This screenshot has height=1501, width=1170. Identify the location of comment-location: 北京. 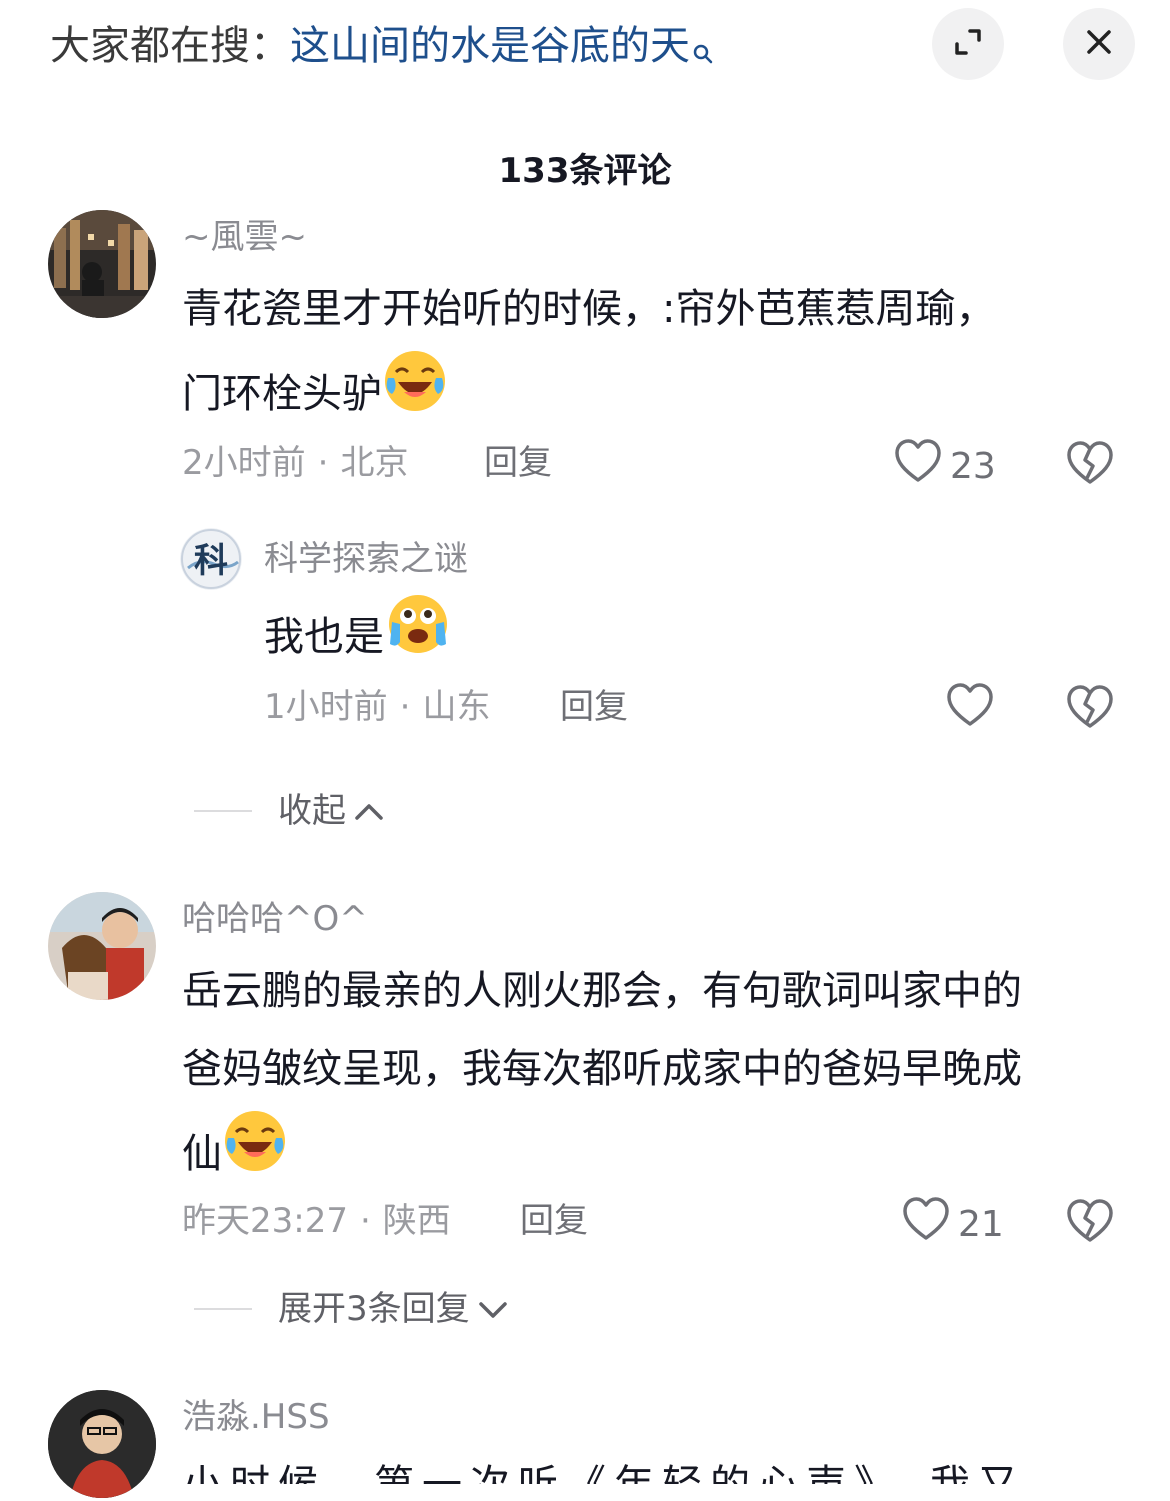
(374, 463).